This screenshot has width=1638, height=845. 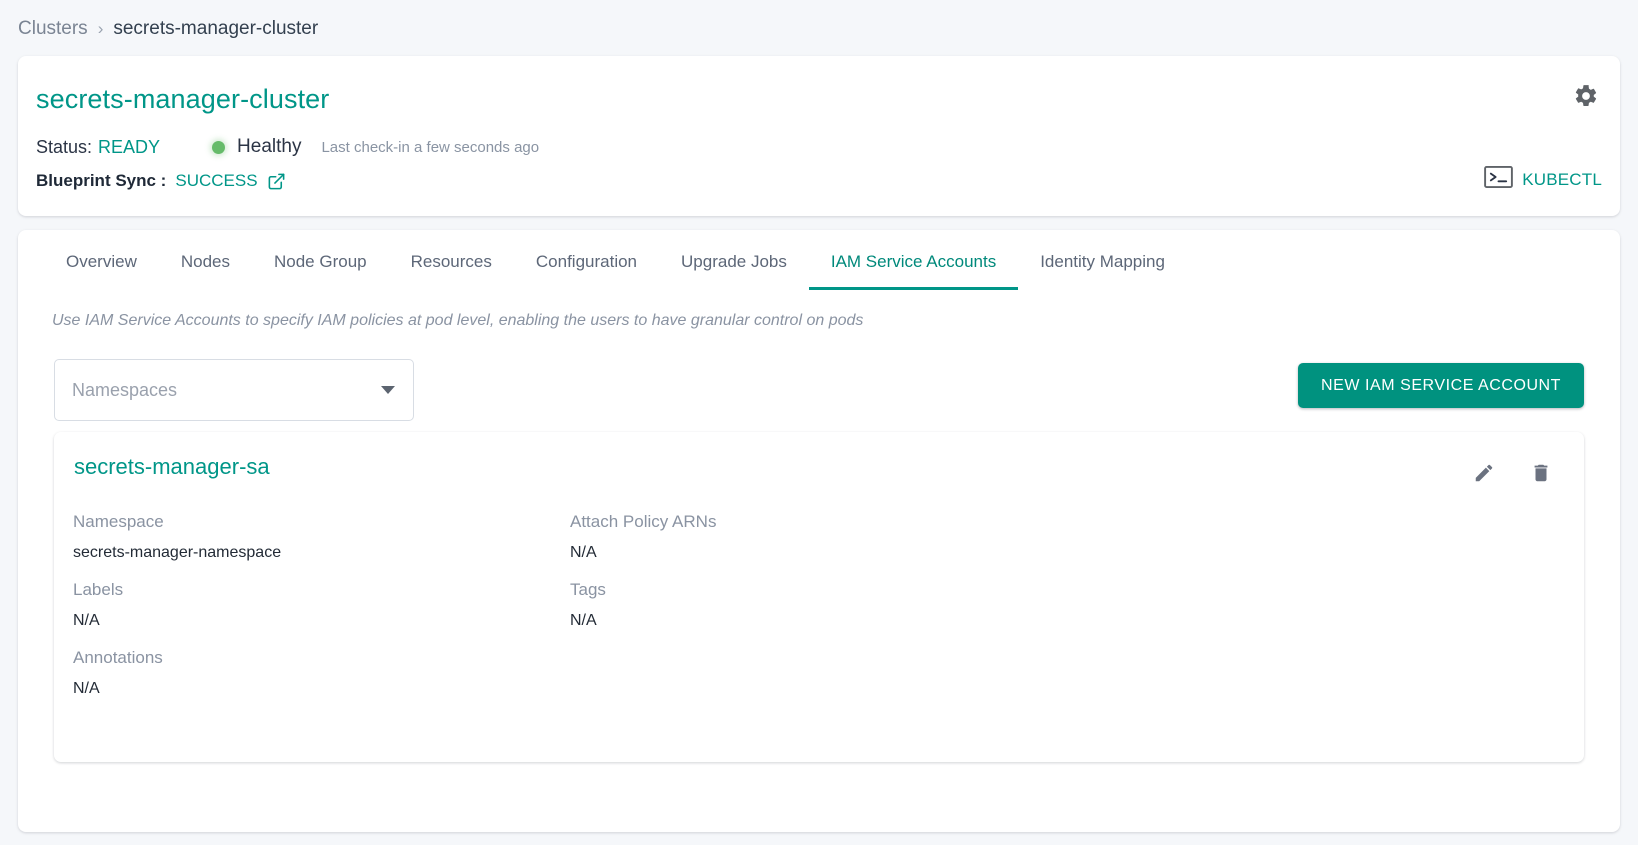 What do you see at coordinates (1541, 473) in the screenshot?
I see `trash-icon` at bounding box center [1541, 473].